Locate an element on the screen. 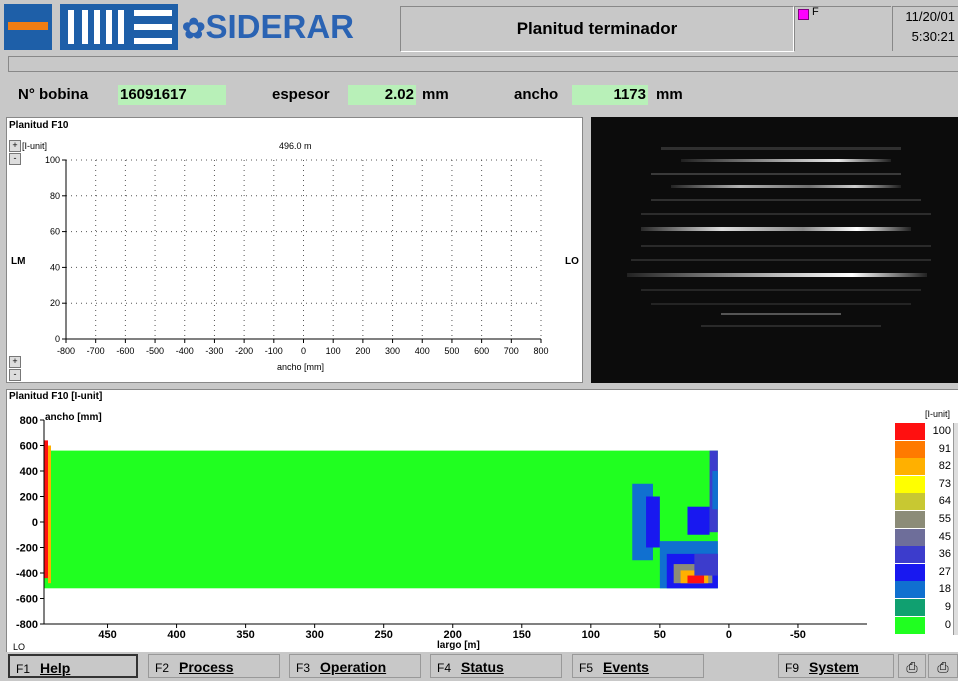 This screenshot has width=958, height=681. profile-x-label: ancho [mm] is located at coordinates (301, 367).